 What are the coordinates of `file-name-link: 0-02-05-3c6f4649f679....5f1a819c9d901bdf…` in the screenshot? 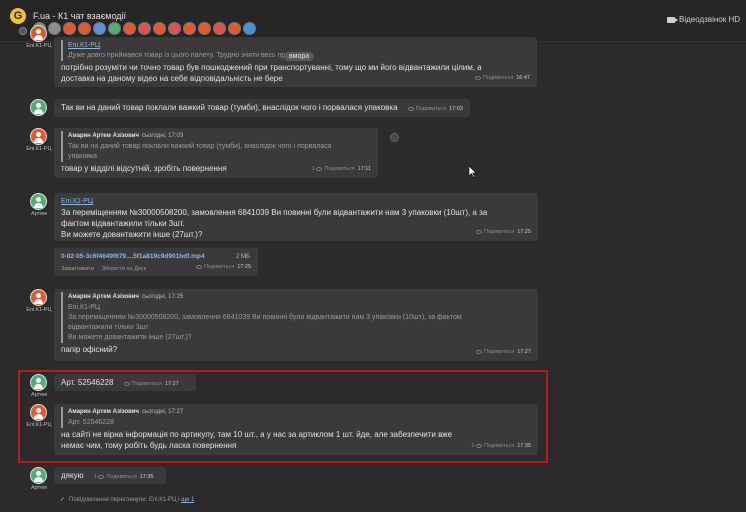 It's located at (156, 256).